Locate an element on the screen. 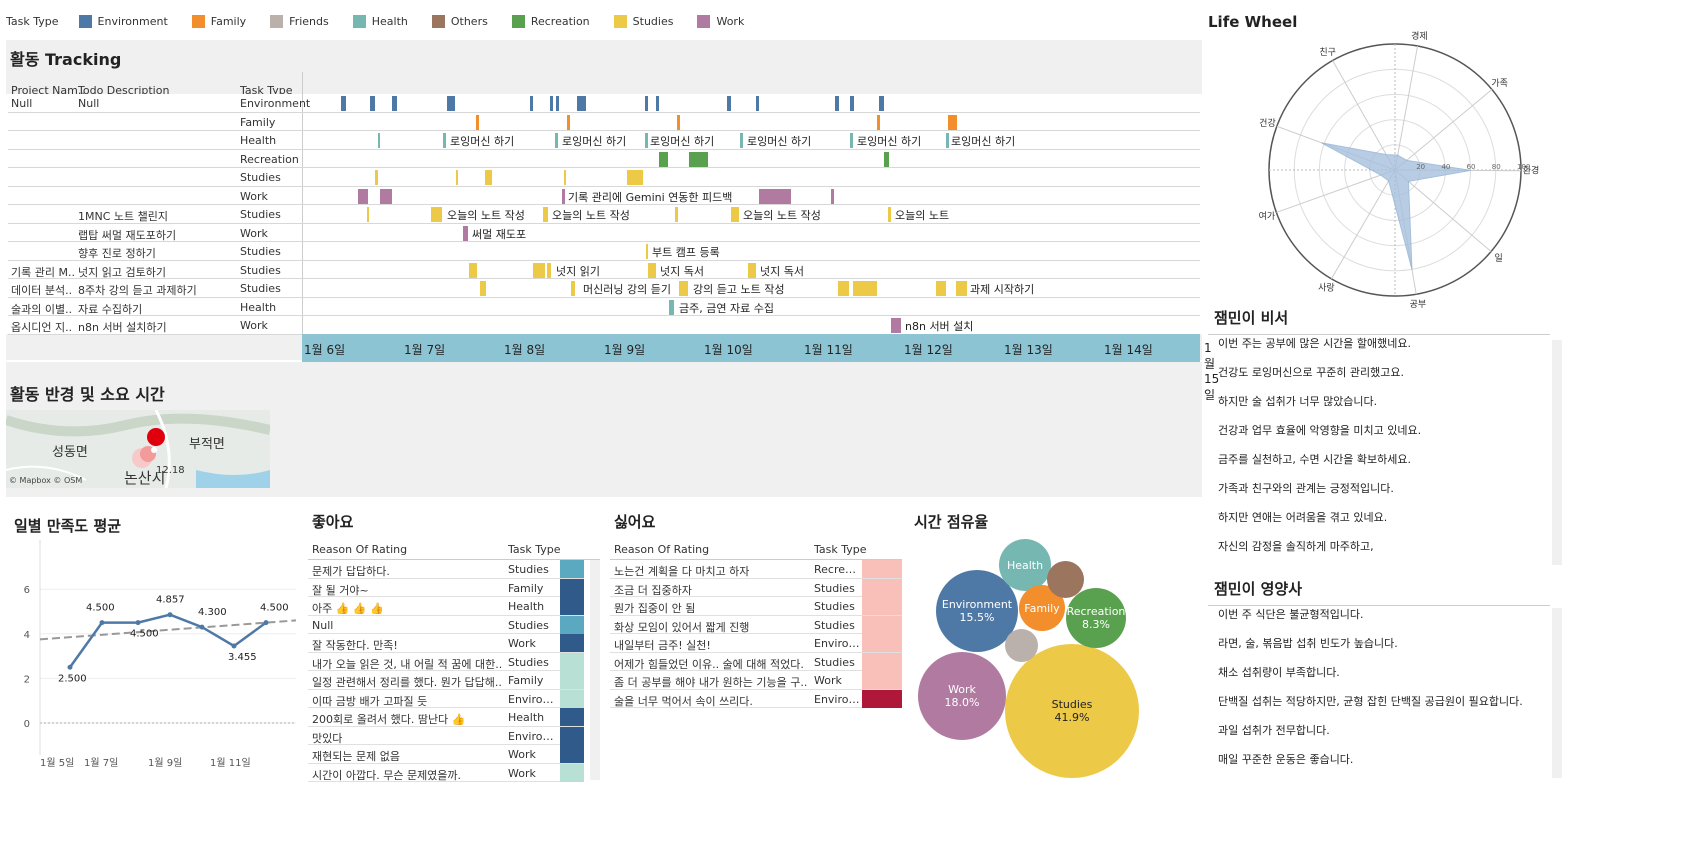  legend-item-environment: Environment is located at coordinates (123, 21).